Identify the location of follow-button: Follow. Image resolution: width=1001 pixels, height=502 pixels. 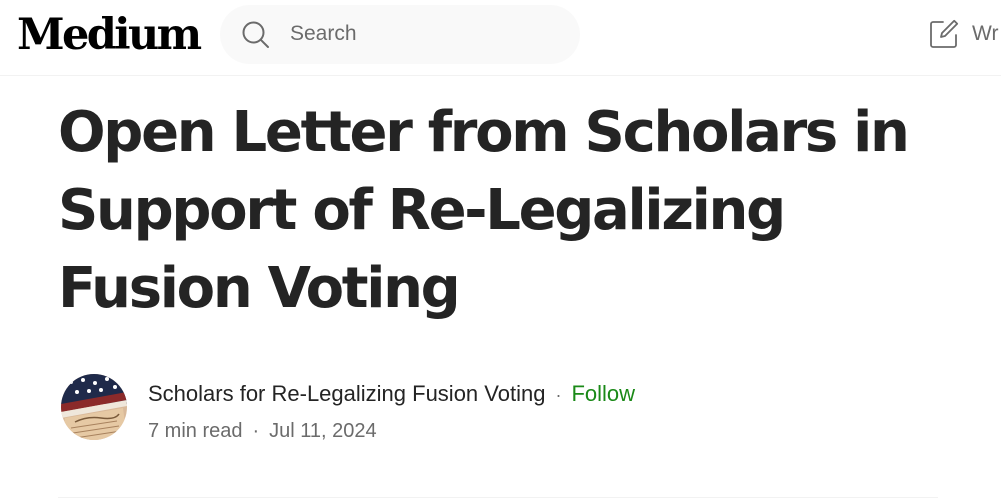
(603, 393).